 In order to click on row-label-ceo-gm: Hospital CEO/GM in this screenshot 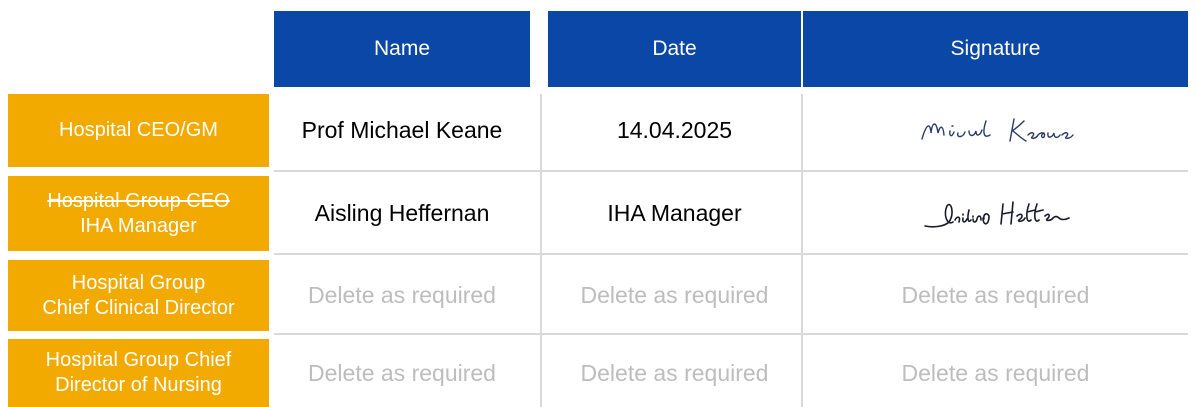, I will do `click(138, 130)`.